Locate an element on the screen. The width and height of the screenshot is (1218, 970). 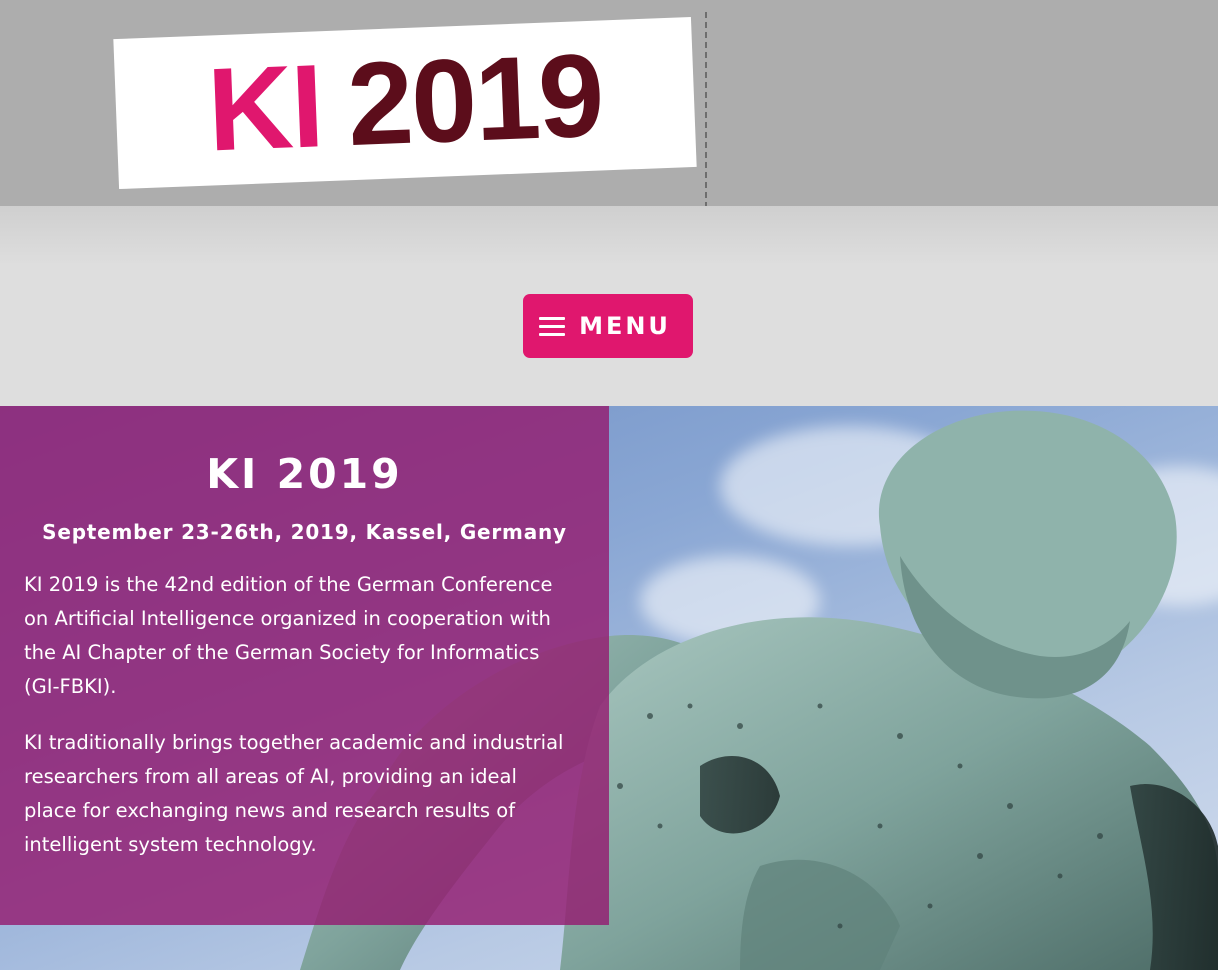
hero-title: KI 2019 is located at coordinates (304, 474).